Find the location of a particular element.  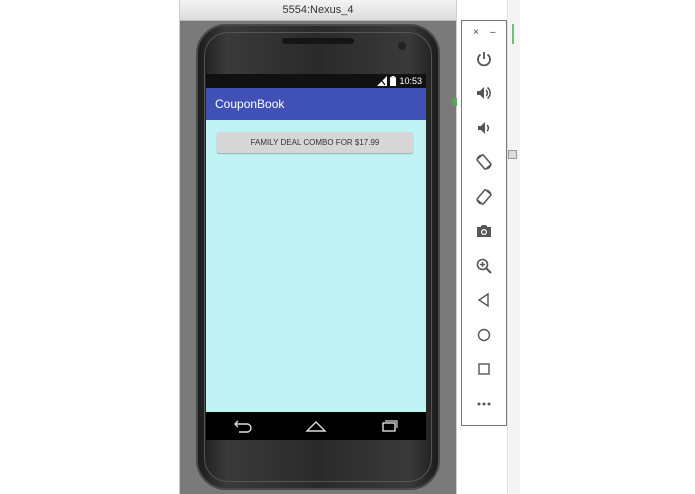

volume-up-button is located at coordinates (484, 93).